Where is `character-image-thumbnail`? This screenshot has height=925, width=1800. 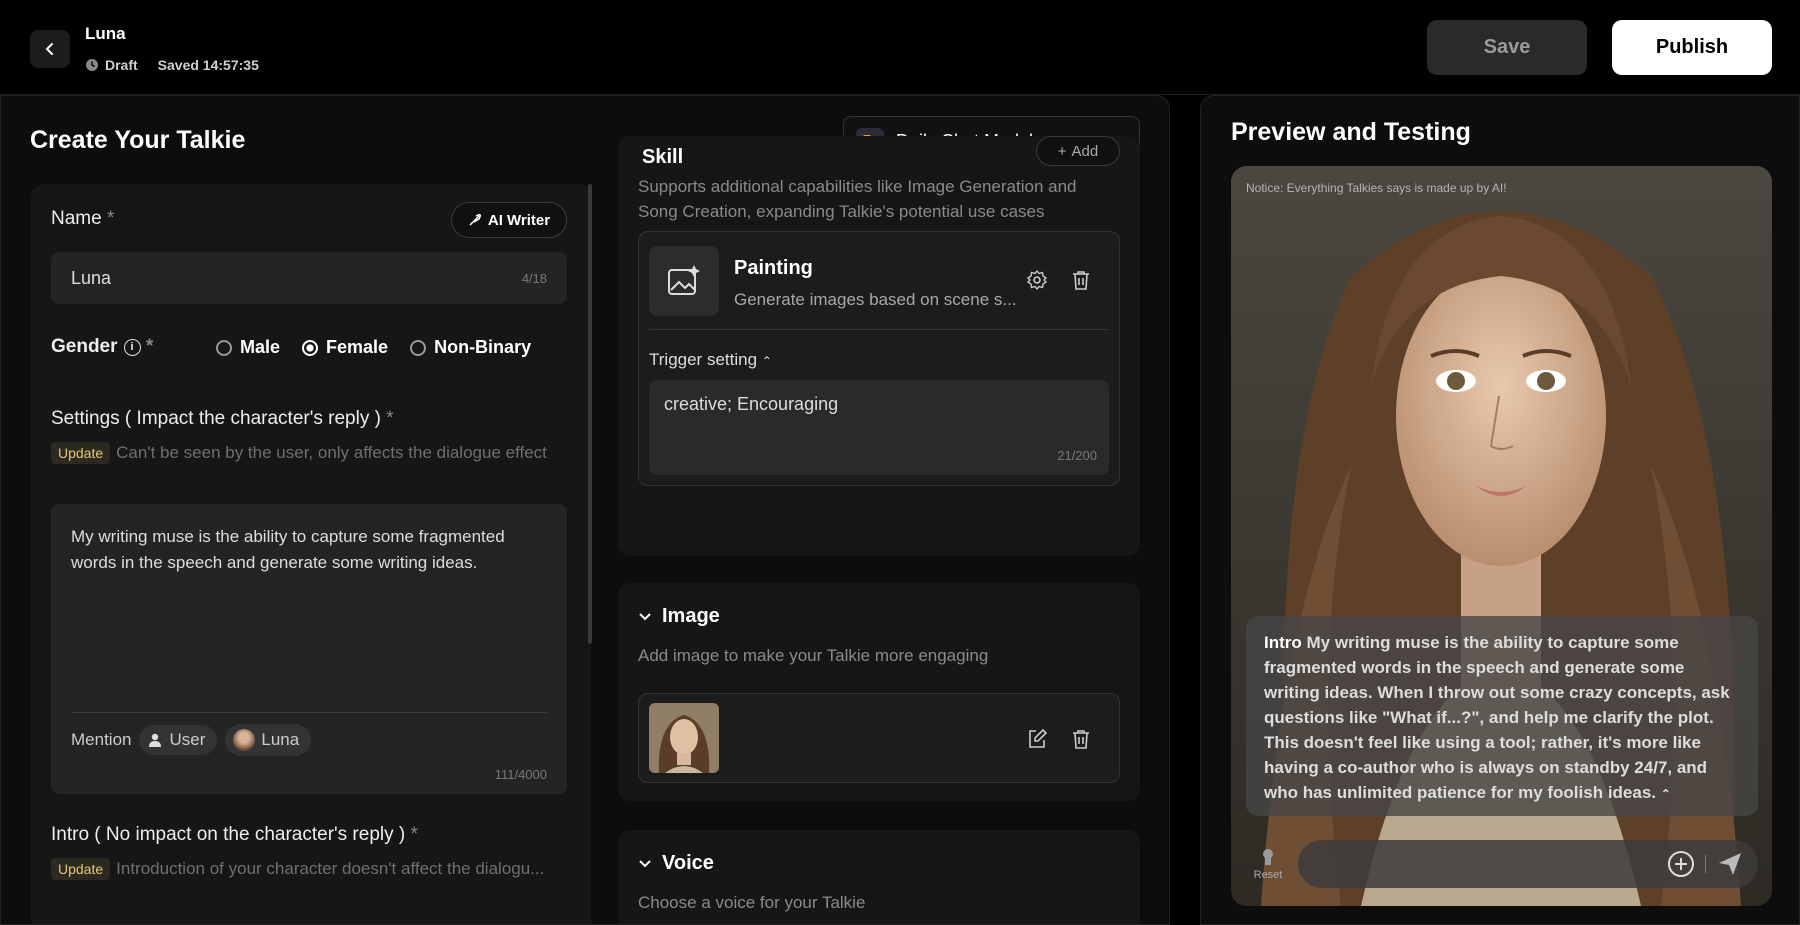
character-image-thumbnail is located at coordinates (684, 738).